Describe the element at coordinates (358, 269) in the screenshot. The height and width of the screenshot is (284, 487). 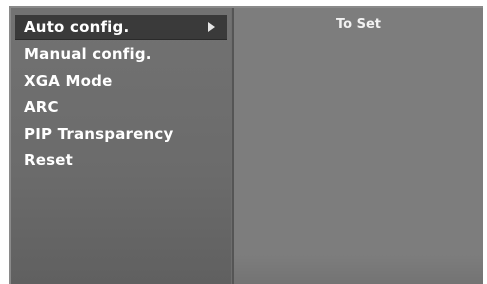
I see `panel-fade` at that location.